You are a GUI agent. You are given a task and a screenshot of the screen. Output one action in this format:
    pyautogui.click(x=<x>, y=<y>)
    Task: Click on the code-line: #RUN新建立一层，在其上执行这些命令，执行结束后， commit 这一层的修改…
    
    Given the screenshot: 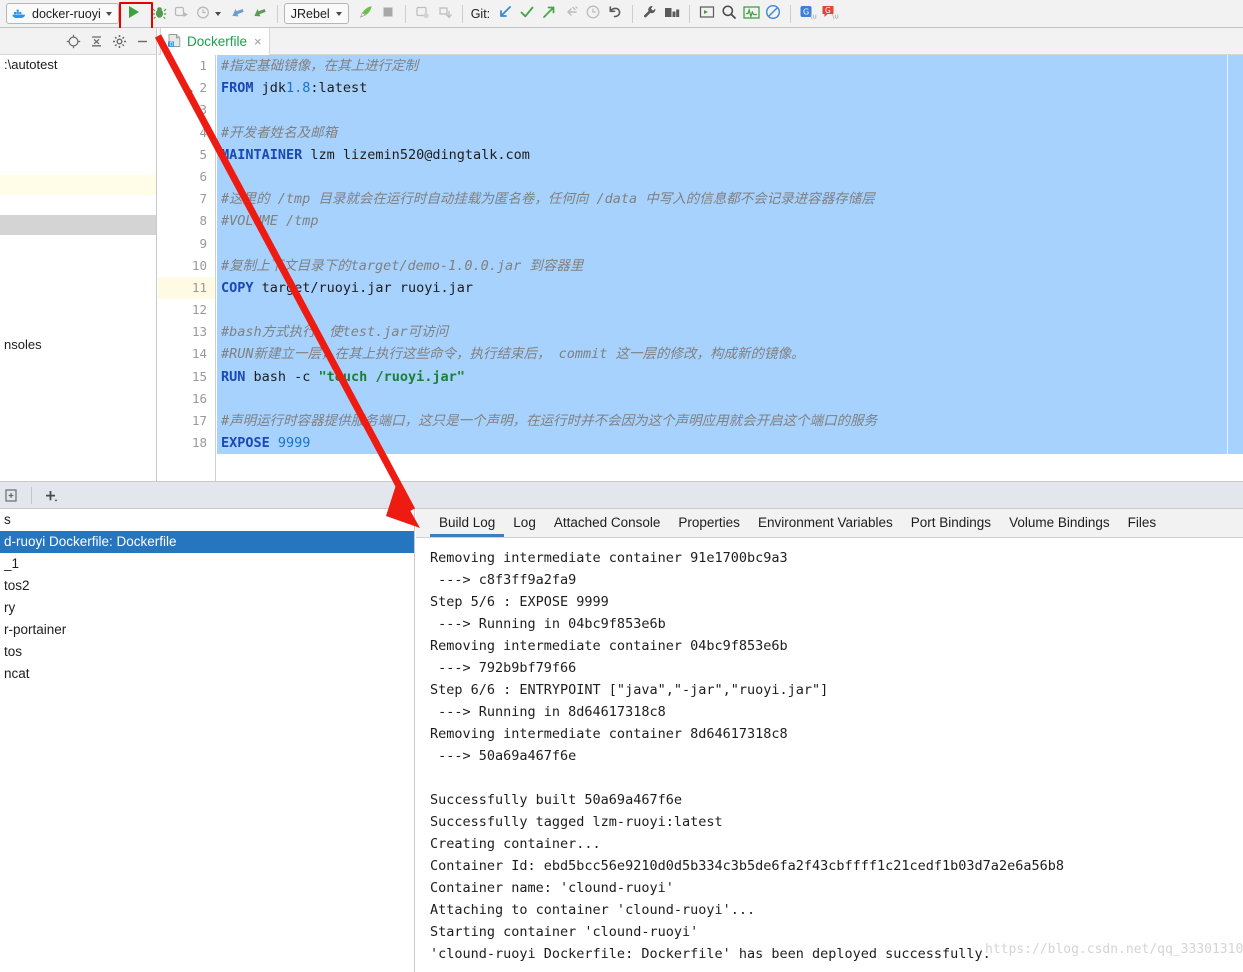 What is the action you would take?
    pyautogui.click(x=730, y=354)
    